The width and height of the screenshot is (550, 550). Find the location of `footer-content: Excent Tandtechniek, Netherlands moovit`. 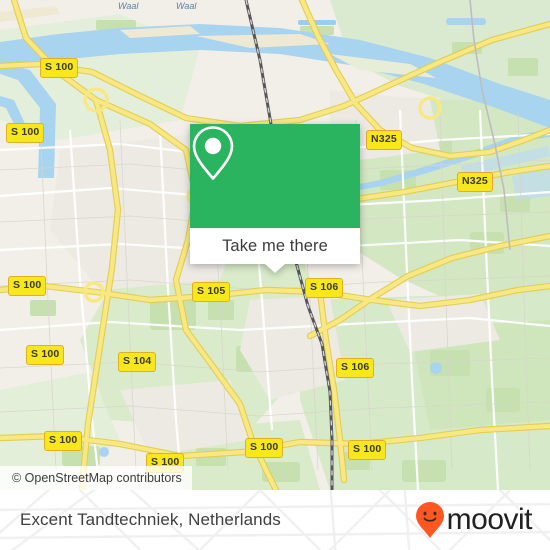

footer-content: Excent Tandtechniek, Netherlands moovit is located at coordinates (275, 520).